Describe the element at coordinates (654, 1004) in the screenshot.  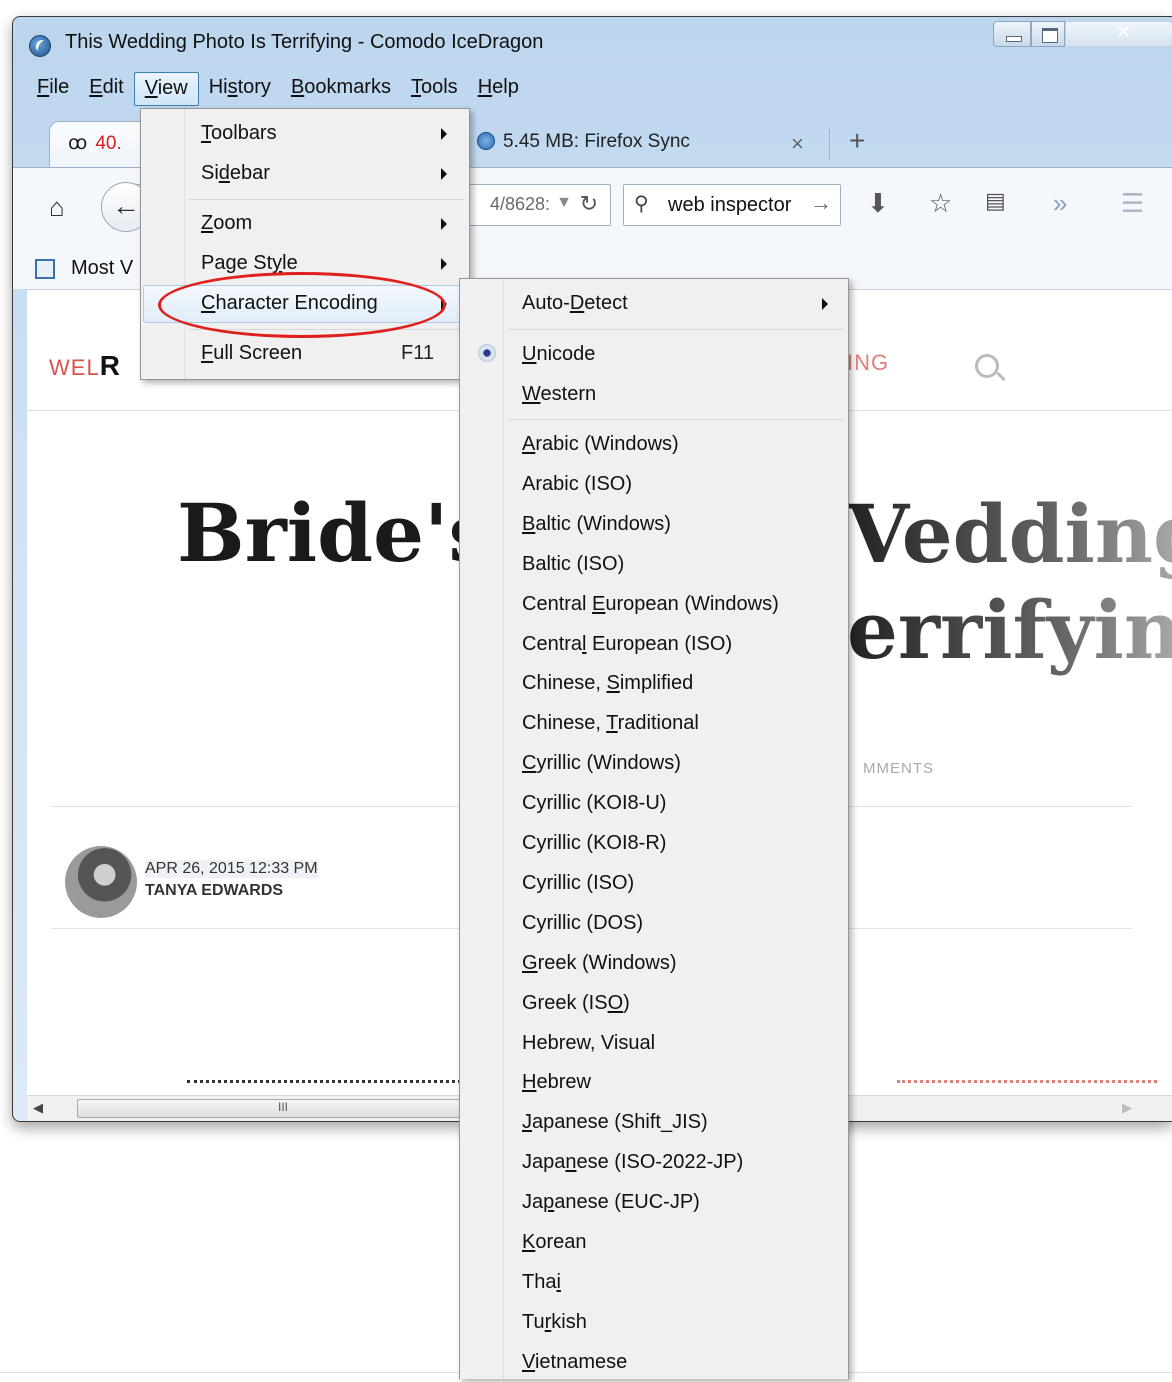
I see `encoding-item: Greek (ISO)` at that location.